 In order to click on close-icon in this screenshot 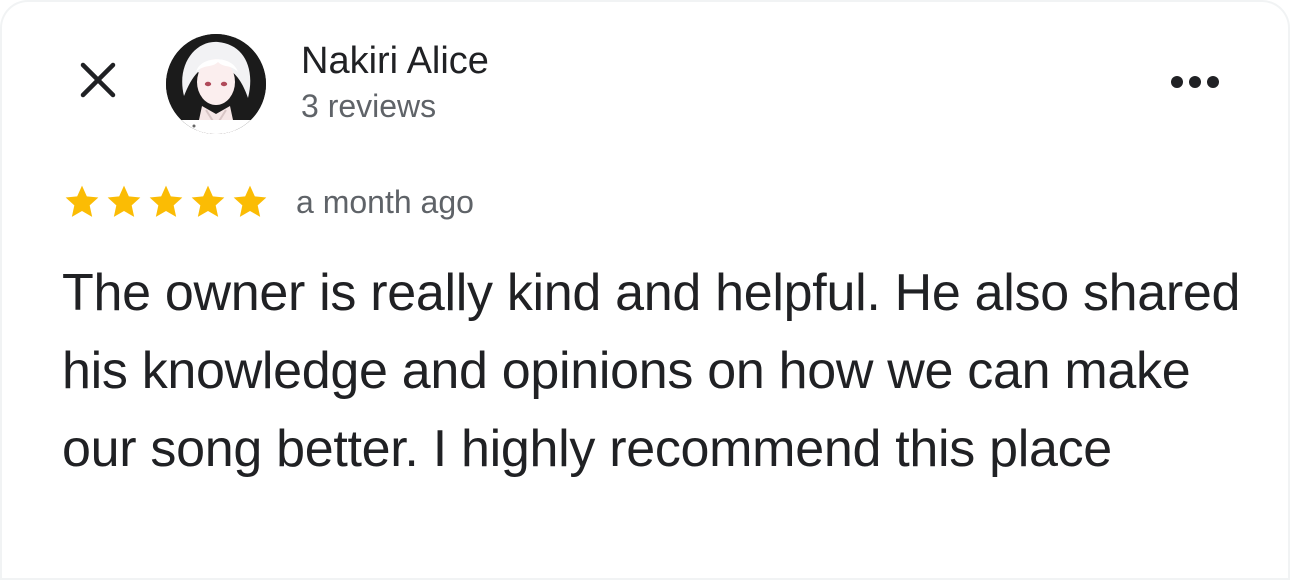, I will do `click(98, 80)`.